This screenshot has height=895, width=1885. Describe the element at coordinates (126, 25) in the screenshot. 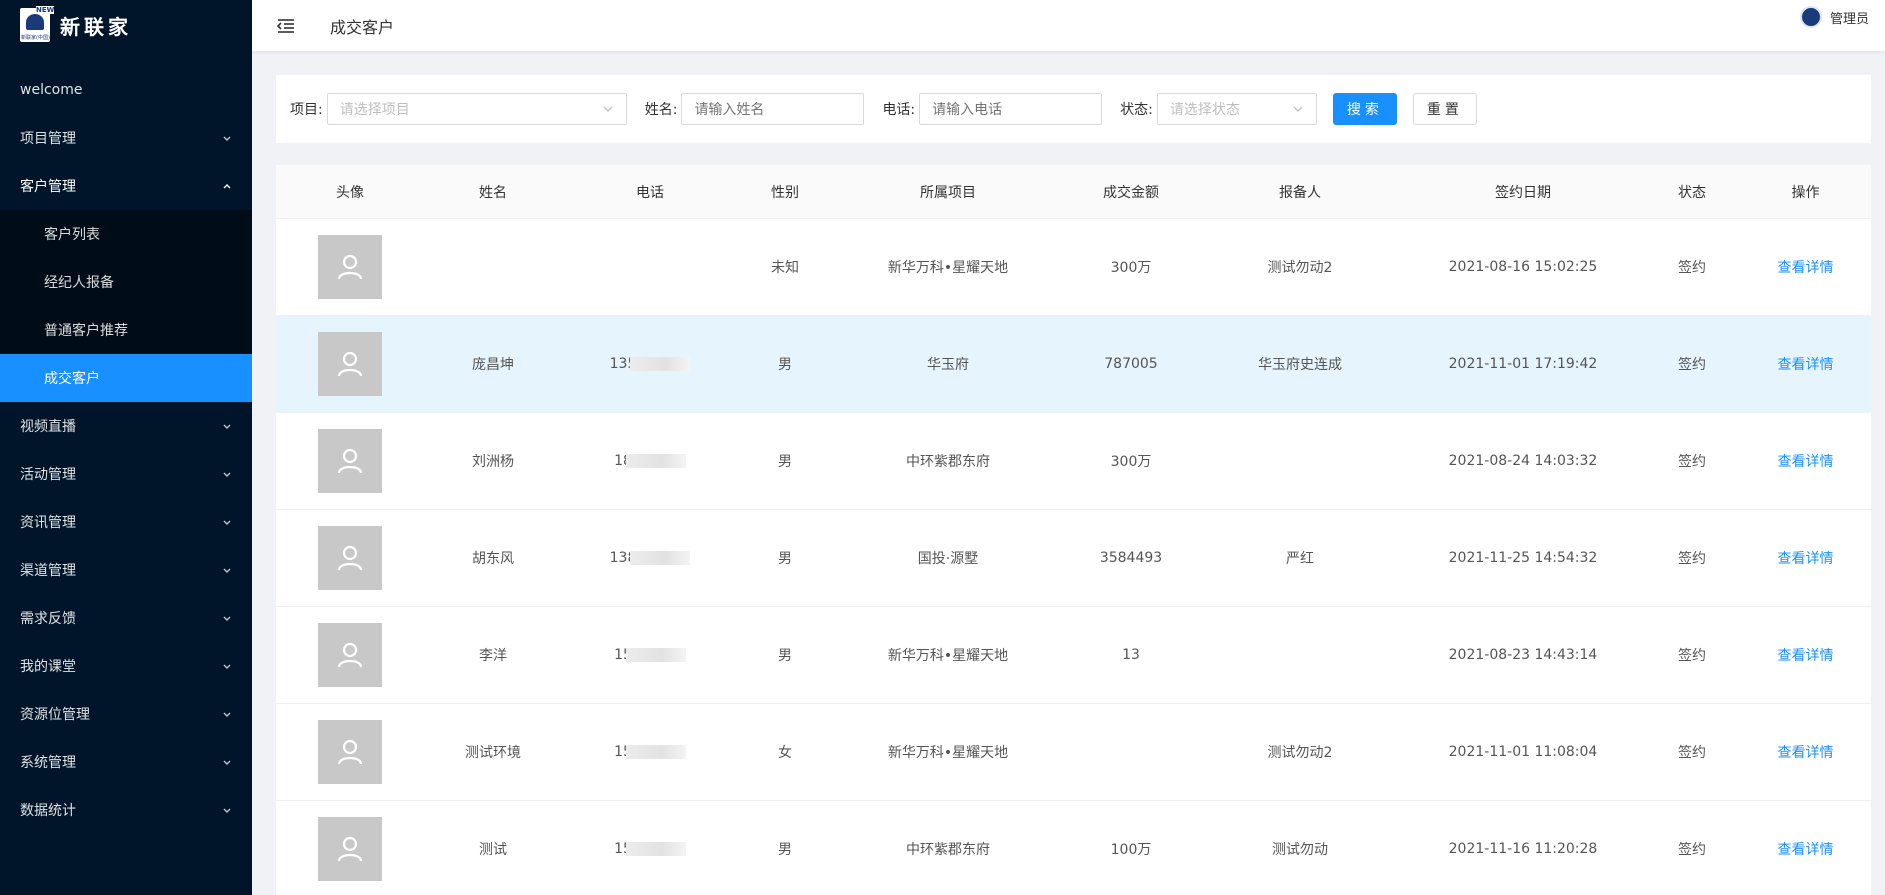

I see `logo: NEW 新联家(中国) 新联家` at that location.